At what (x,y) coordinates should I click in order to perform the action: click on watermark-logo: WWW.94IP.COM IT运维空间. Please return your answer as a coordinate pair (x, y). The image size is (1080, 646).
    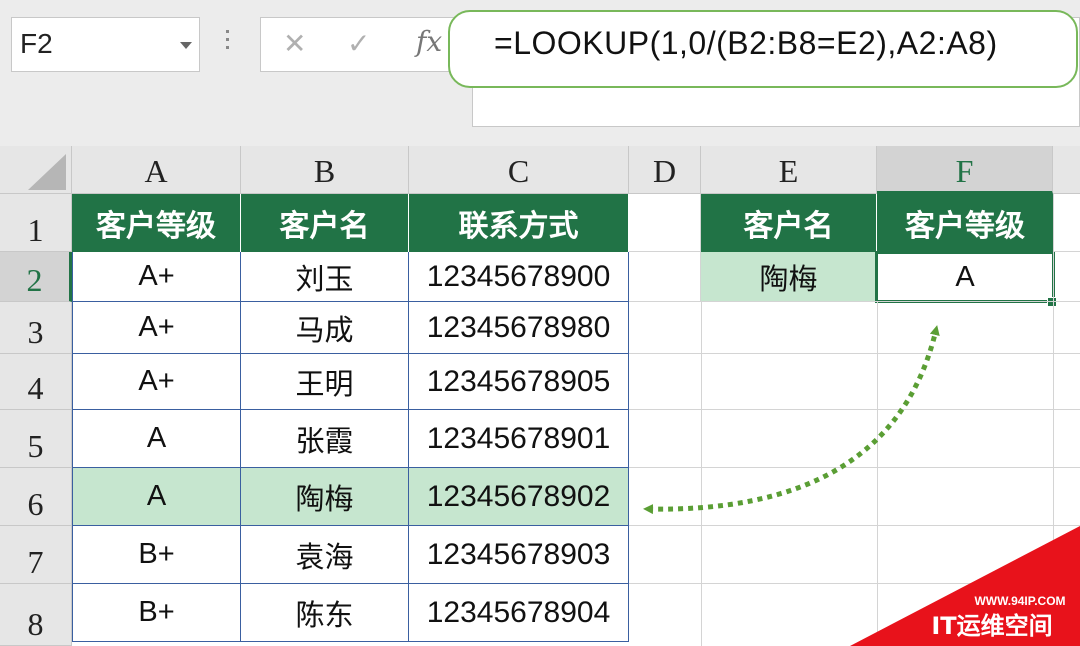
    Looking at the image, I should click on (965, 586).